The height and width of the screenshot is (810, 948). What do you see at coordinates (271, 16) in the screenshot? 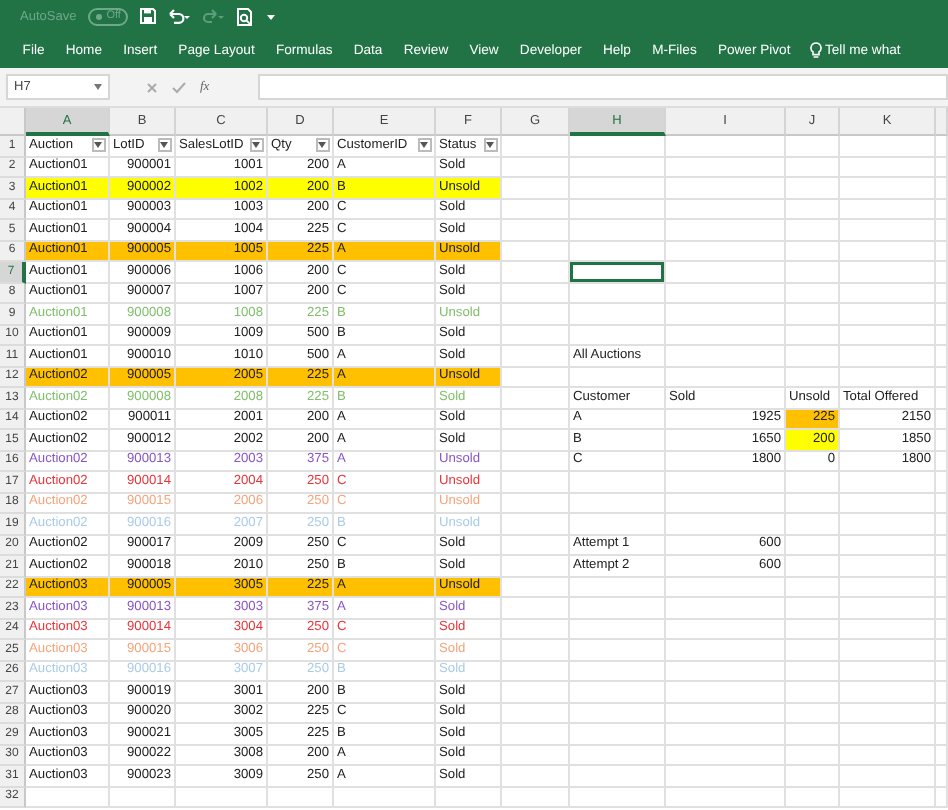
I see `customize-caret-icon` at bounding box center [271, 16].